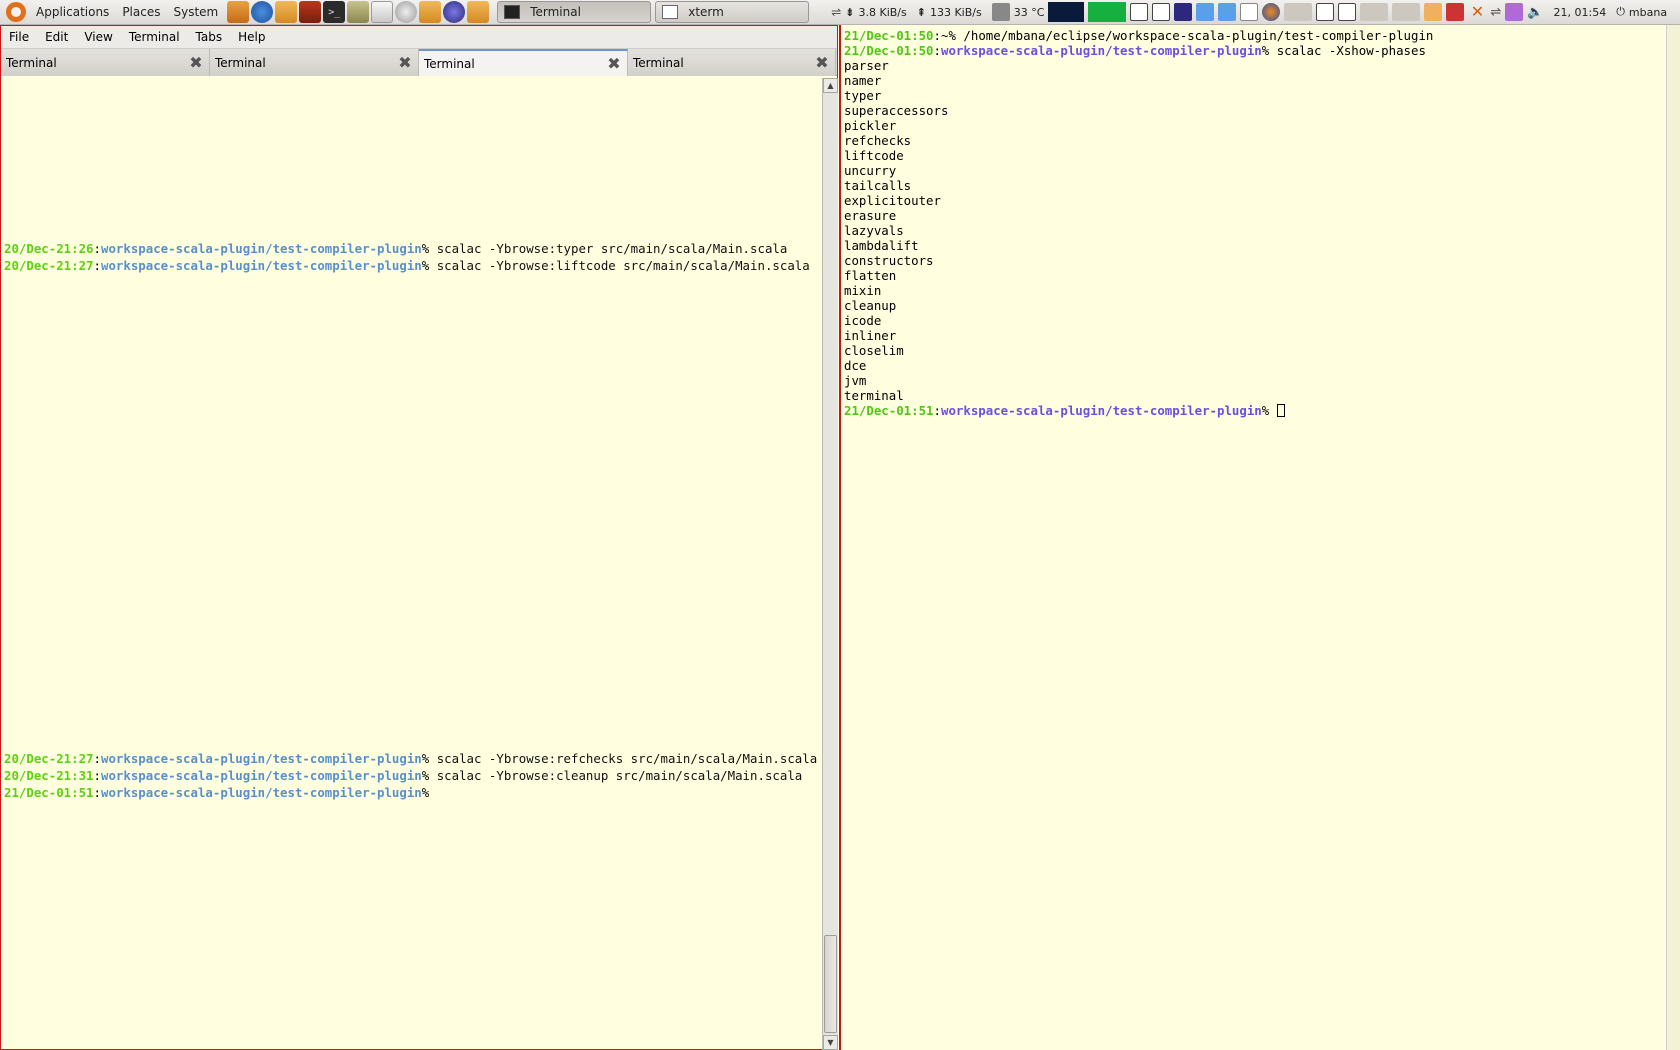  What do you see at coordinates (889, 35) in the screenshot?
I see `prompt-date: 21/Dec-01:50` at bounding box center [889, 35].